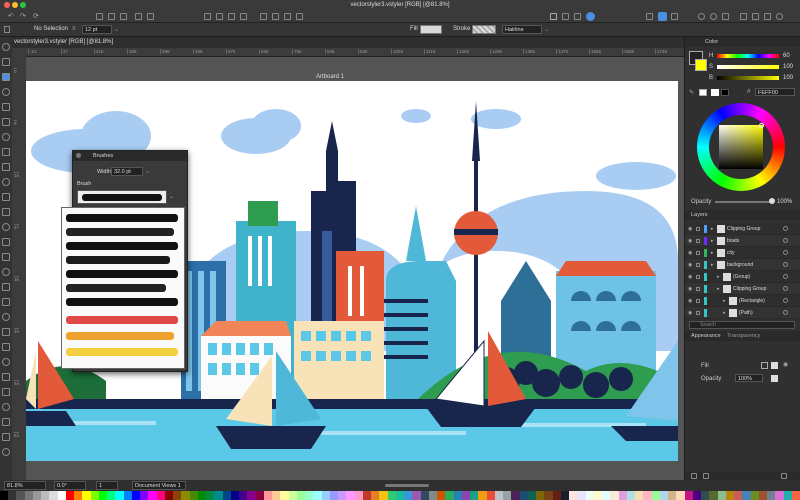  Describe the element at coordinates (207, 16) in the screenshot. I see `boolean-union-icon` at that location.